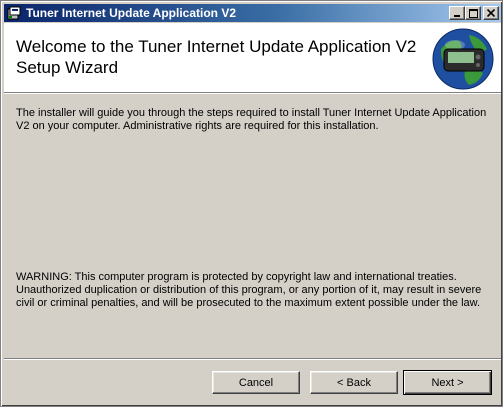 The image size is (503, 407). I want to click on minimize-button, so click(457, 13).